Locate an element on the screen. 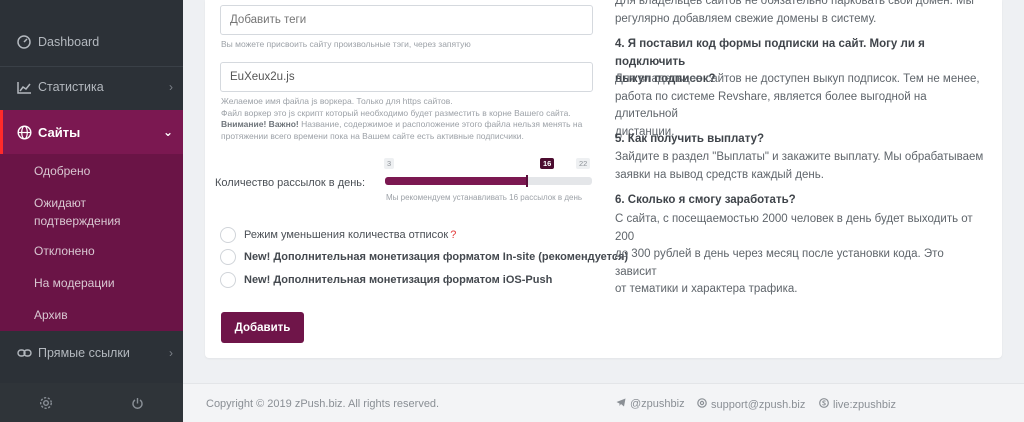 Image resolution: width=1024 pixels, height=422 pixels. gear-icon is located at coordinates (46, 403).